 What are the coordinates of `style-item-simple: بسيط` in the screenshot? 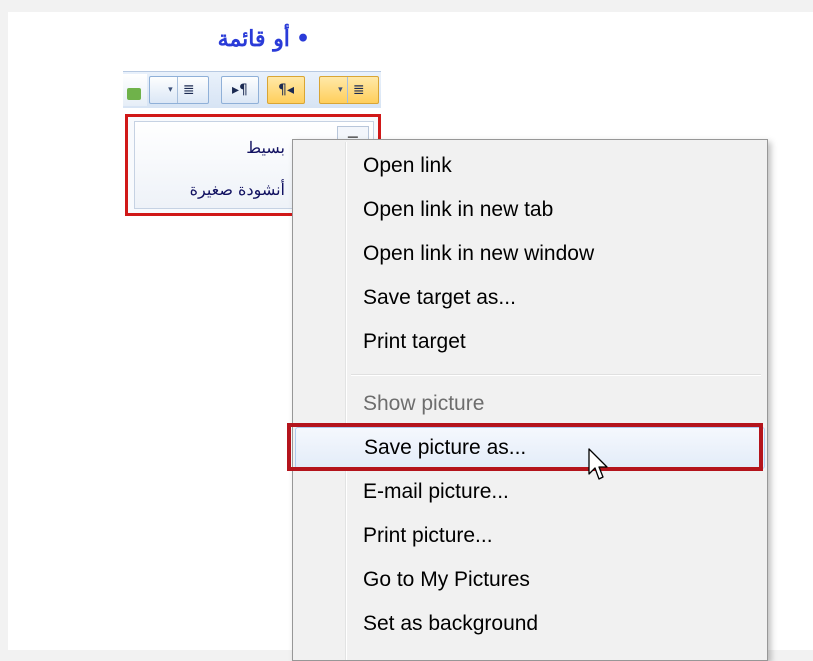 It's located at (265, 147).